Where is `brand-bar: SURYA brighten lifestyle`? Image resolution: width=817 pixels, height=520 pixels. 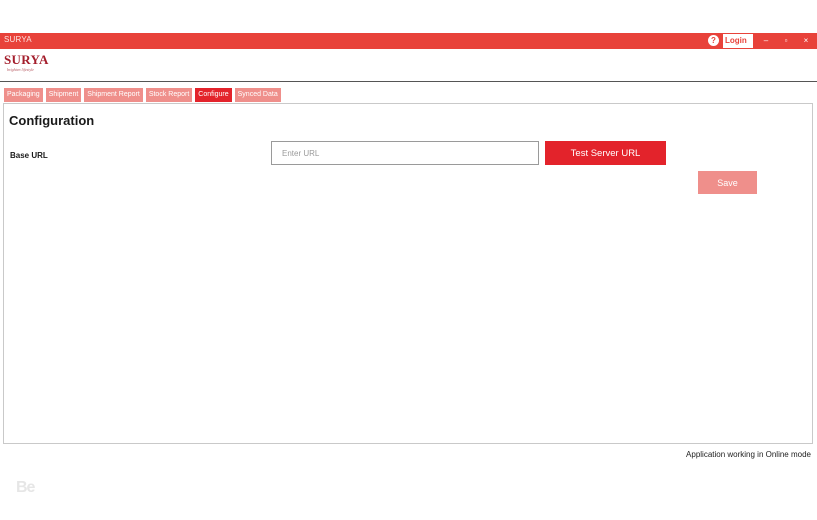 brand-bar: SURYA brighten lifestyle is located at coordinates (408, 65).